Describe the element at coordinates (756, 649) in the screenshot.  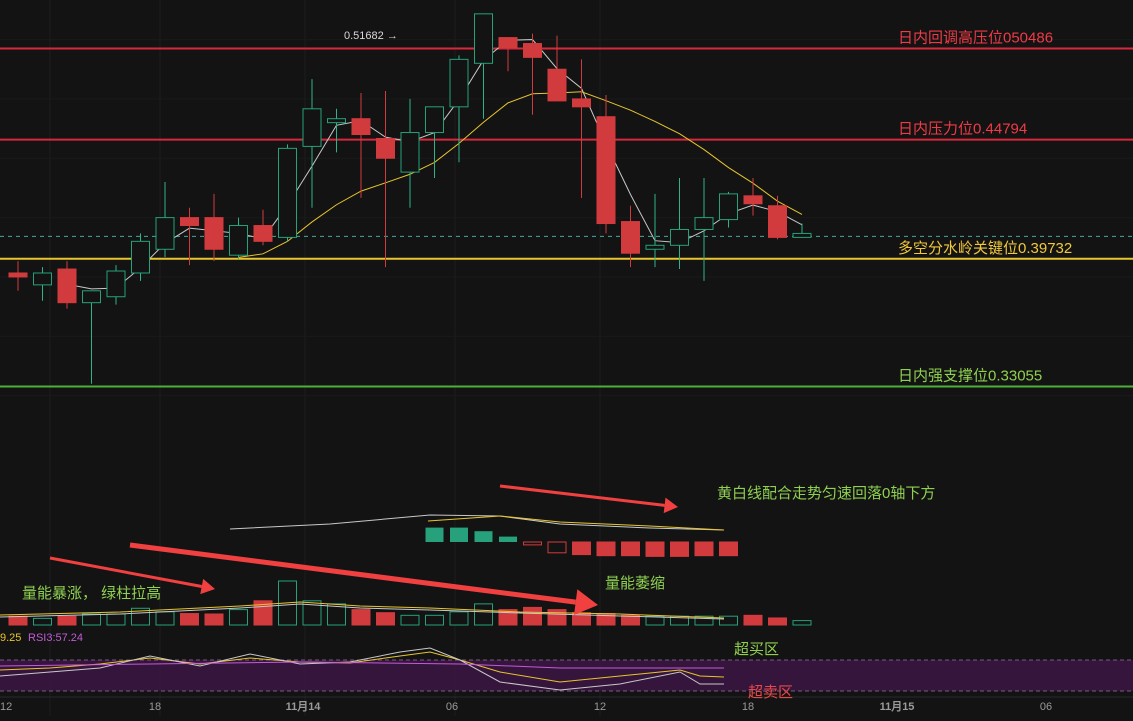
I see `overbought-label: 超买区` at that location.